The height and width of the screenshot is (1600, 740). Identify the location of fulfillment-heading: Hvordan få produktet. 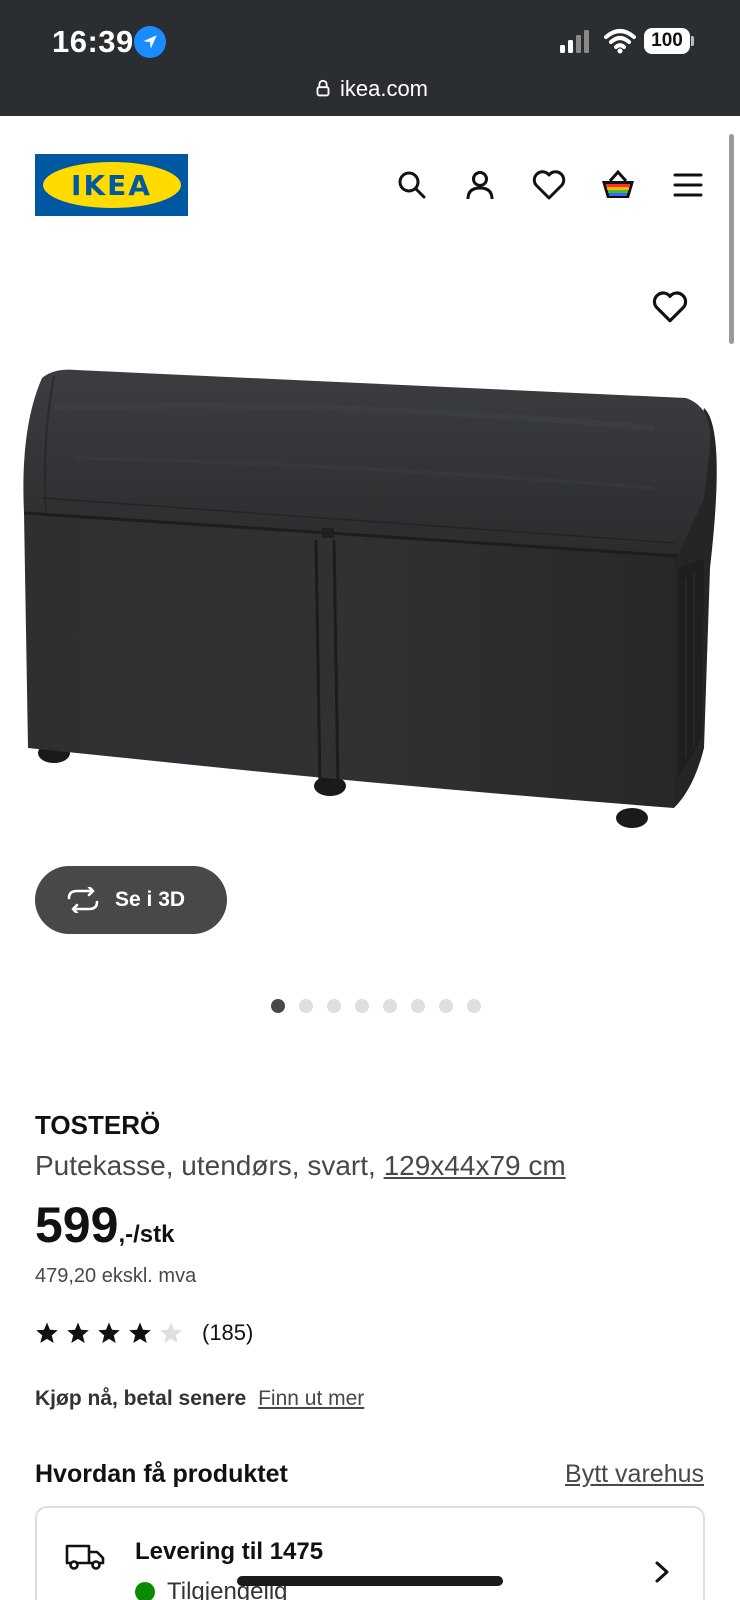
(161, 1474).